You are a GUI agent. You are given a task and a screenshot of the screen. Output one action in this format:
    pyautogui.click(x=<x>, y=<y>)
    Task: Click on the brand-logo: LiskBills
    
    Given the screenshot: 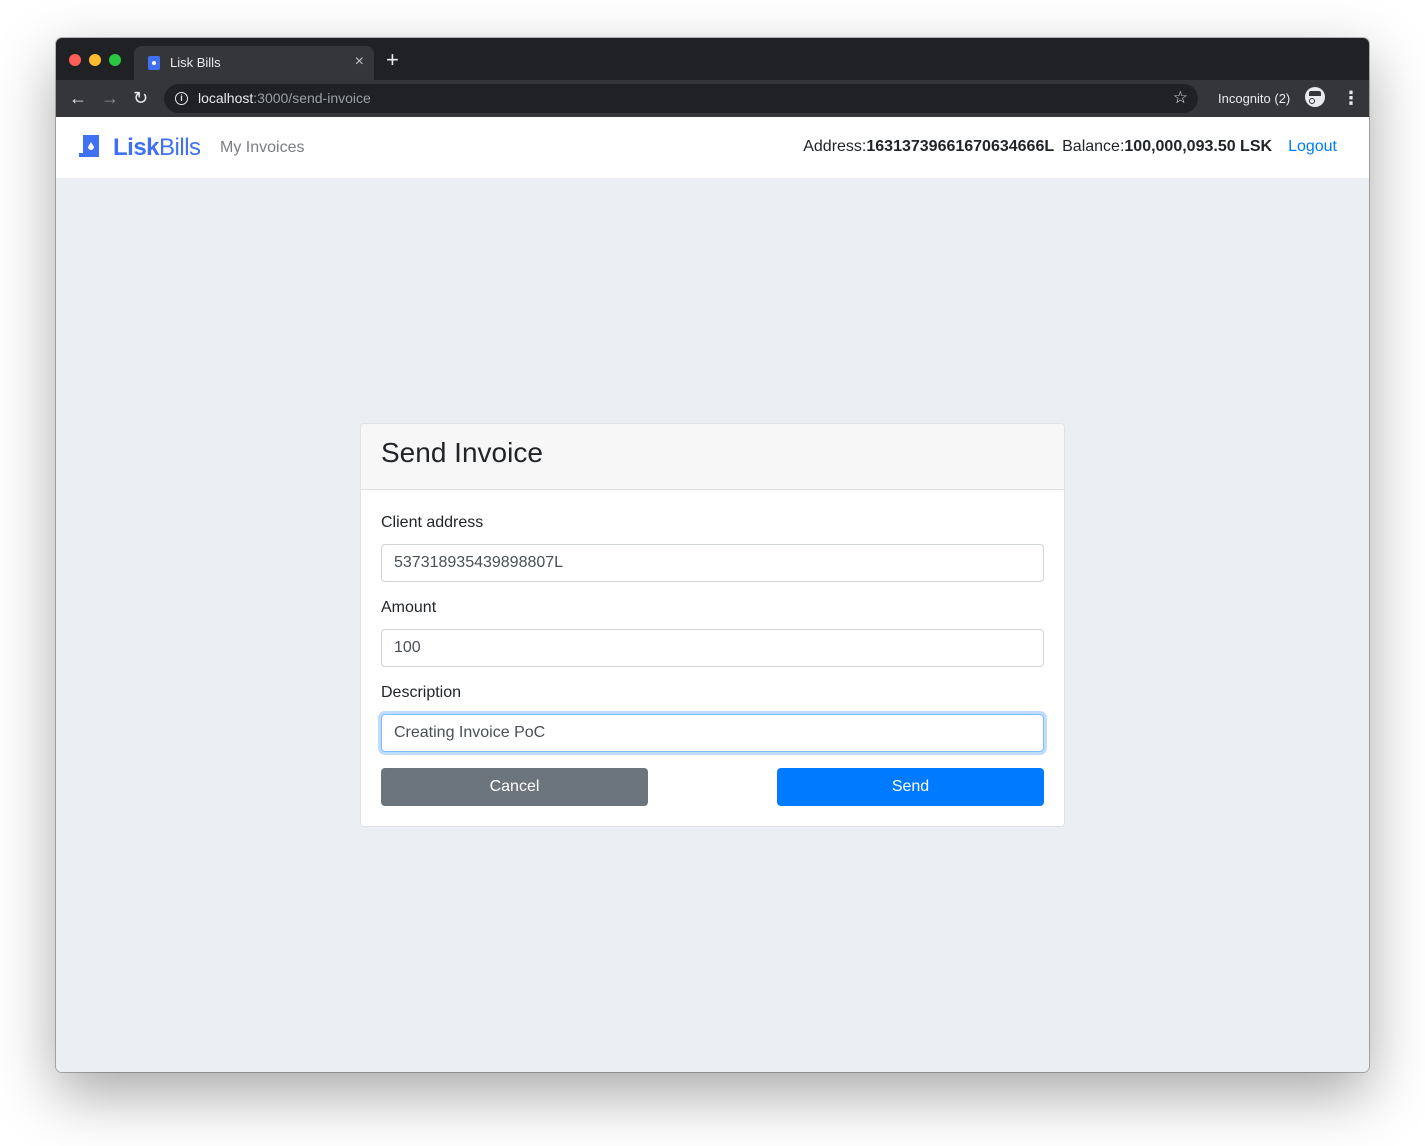 What is the action you would take?
    pyautogui.click(x=157, y=148)
    